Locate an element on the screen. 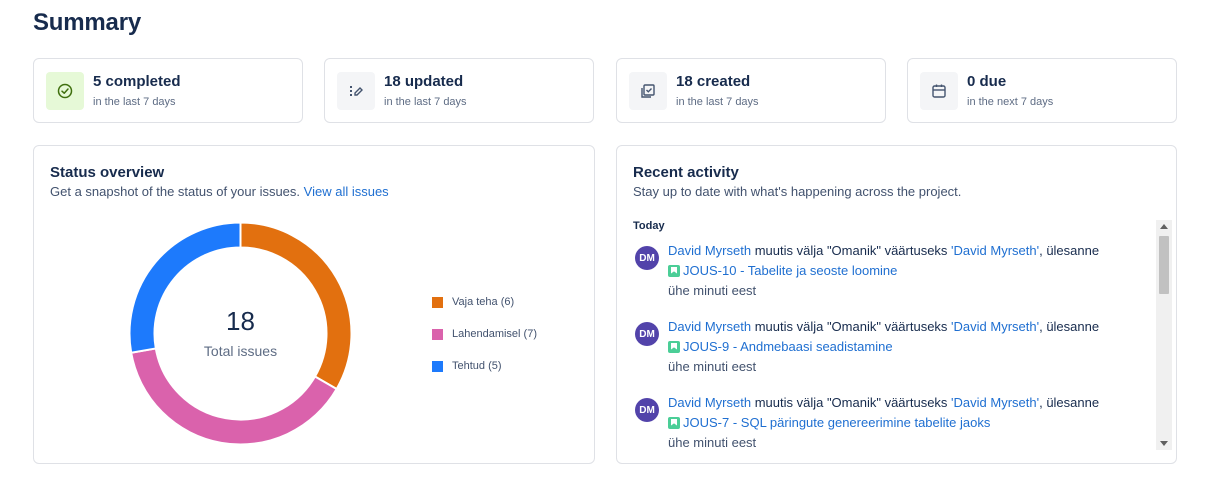 The height and width of the screenshot is (486, 1212). view-all-issues-link: View all issues is located at coordinates (346, 191).